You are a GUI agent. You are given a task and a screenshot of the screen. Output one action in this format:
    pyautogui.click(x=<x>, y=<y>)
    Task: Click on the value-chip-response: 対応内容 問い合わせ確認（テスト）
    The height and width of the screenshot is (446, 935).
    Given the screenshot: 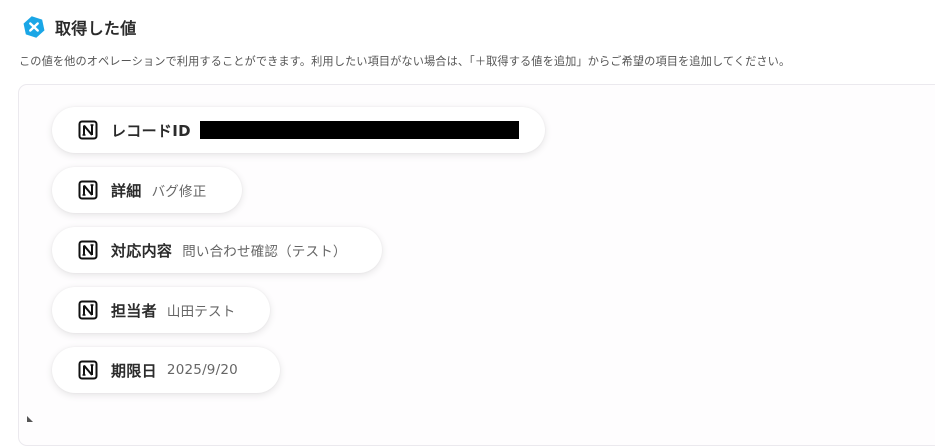 What is the action you would take?
    pyautogui.click(x=217, y=250)
    